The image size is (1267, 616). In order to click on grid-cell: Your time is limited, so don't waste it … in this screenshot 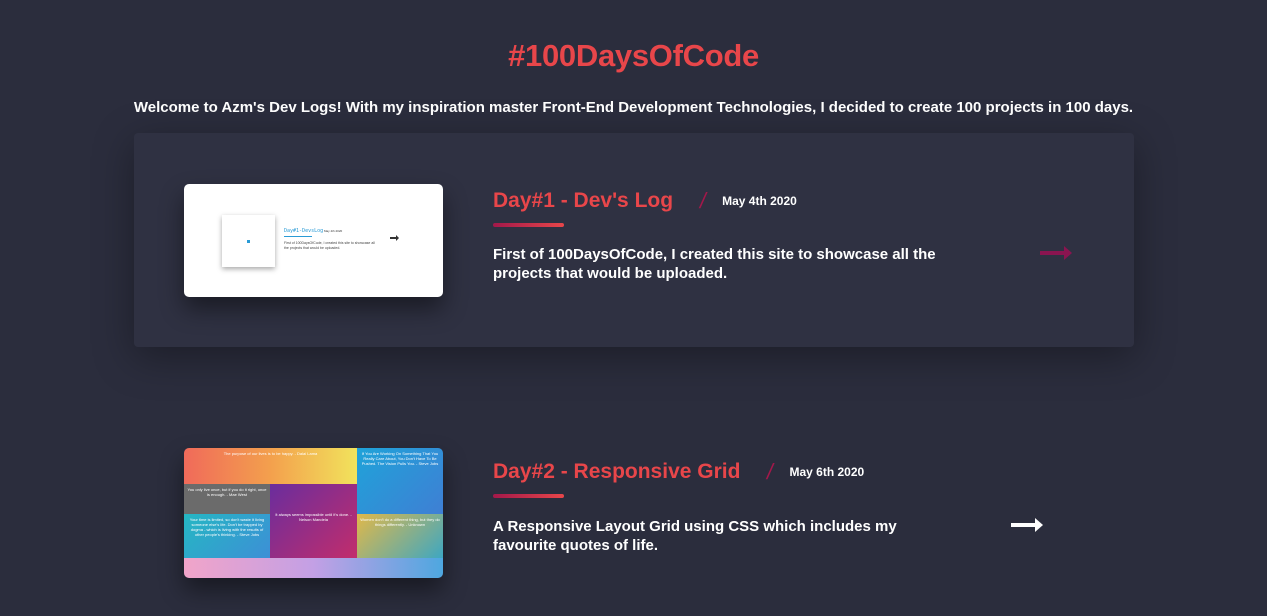, I will do `click(227, 536)`.